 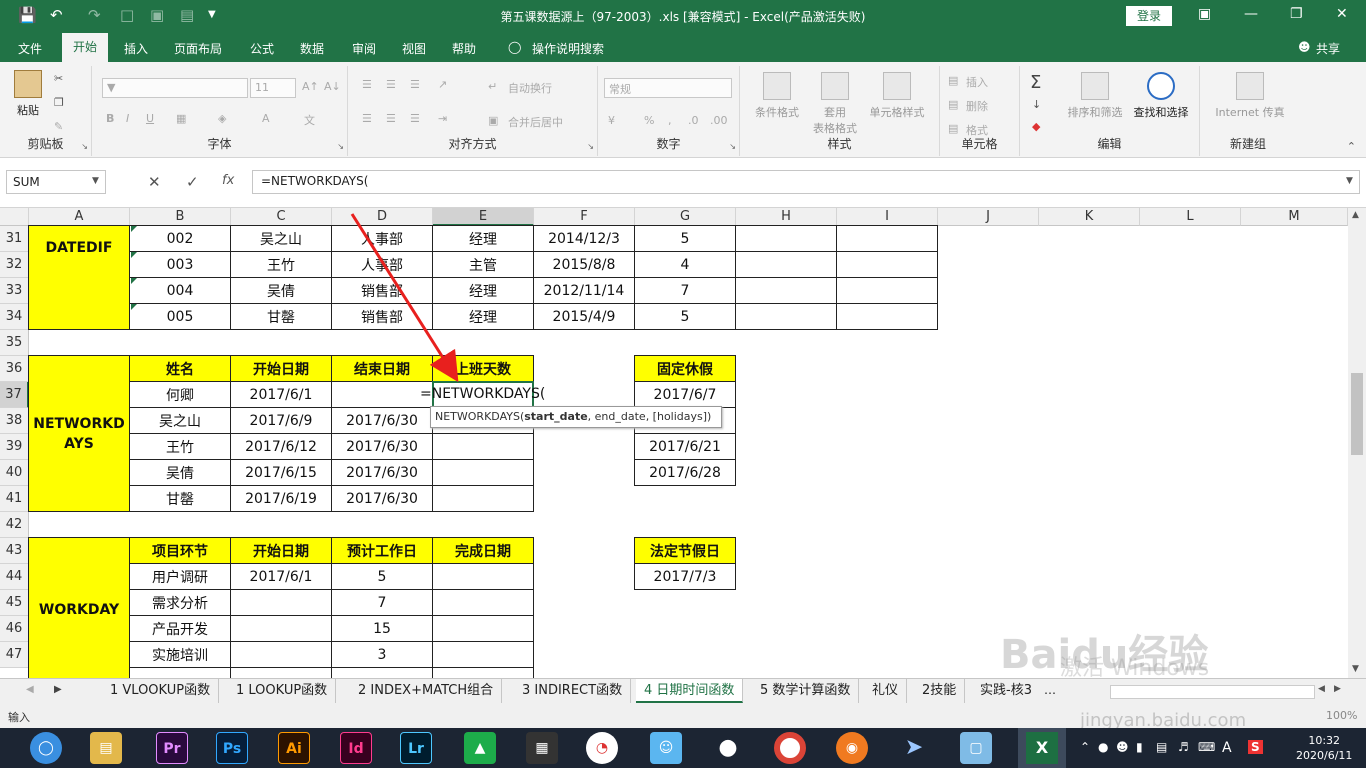 What do you see at coordinates (728, 748) in the screenshot?
I see `qq-icon: ●` at bounding box center [728, 748].